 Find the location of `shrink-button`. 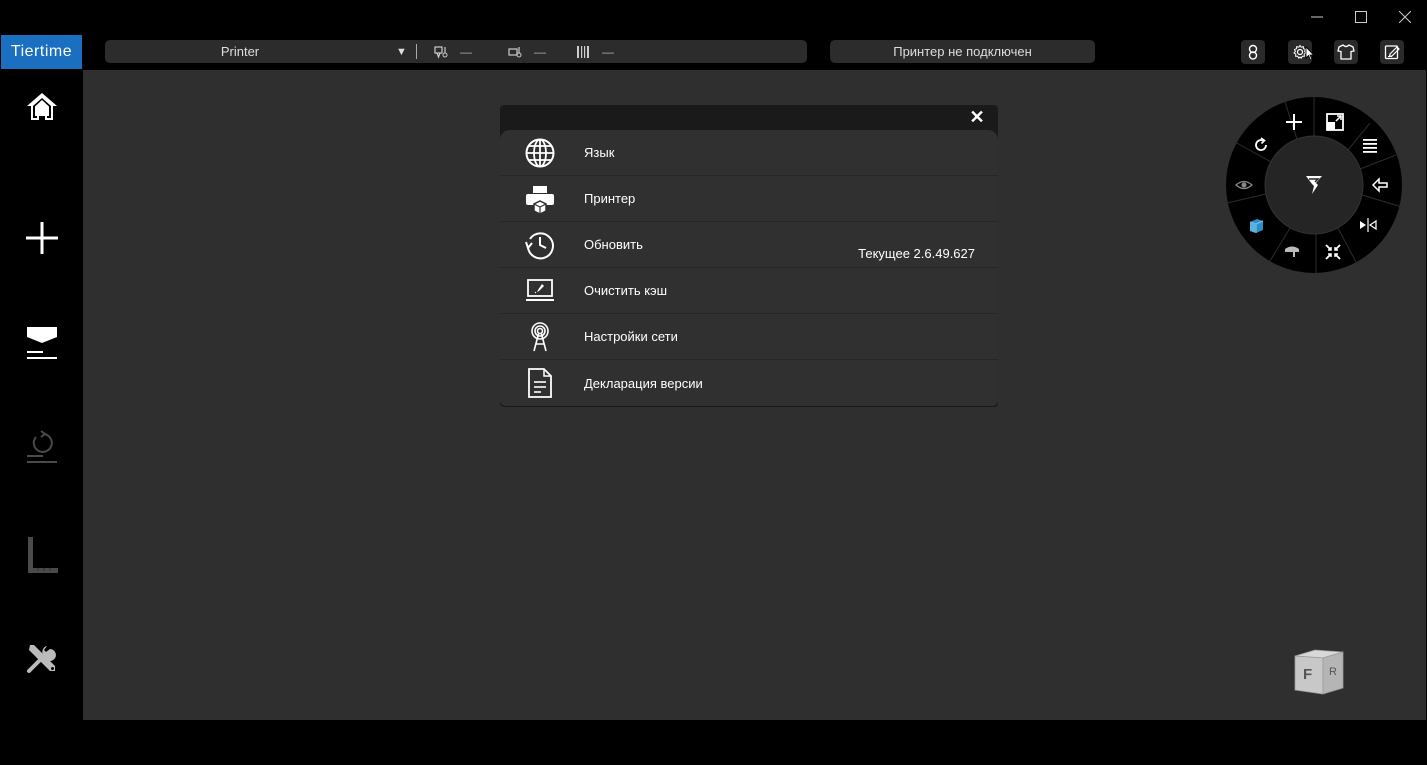

shrink-button is located at coordinates (1333, 252).